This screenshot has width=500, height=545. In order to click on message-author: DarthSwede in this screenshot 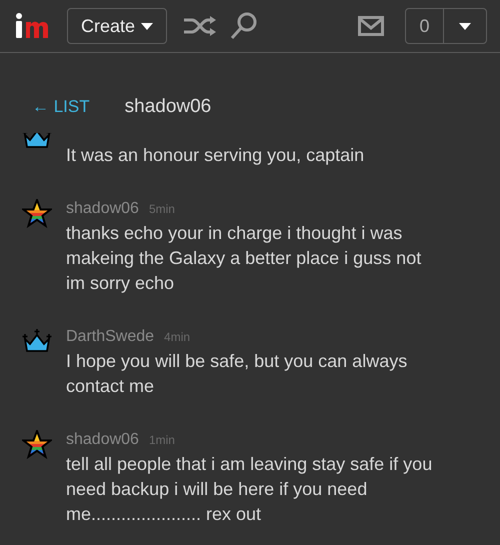, I will do `click(110, 337)`.